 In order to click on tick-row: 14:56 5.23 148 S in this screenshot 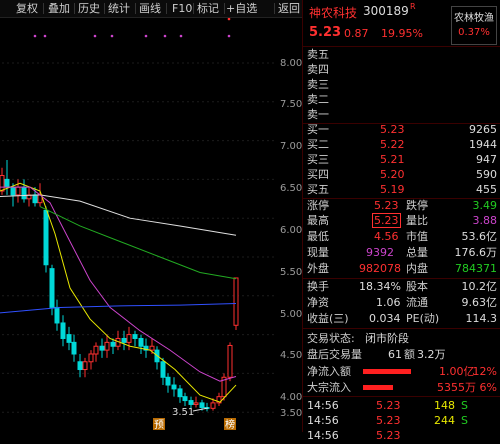, I will do `click(387, 405)`.